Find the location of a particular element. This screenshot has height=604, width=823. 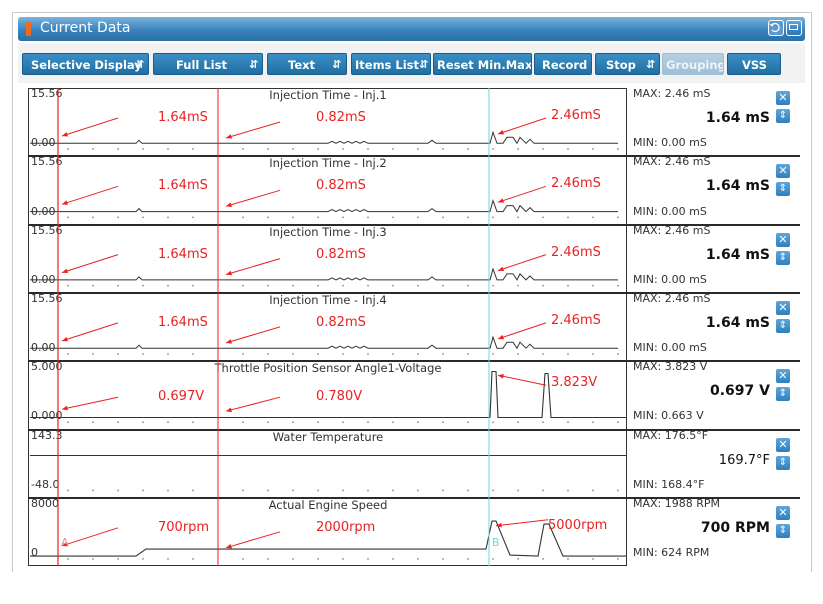

text-button: Text ⇵ is located at coordinates (307, 64).